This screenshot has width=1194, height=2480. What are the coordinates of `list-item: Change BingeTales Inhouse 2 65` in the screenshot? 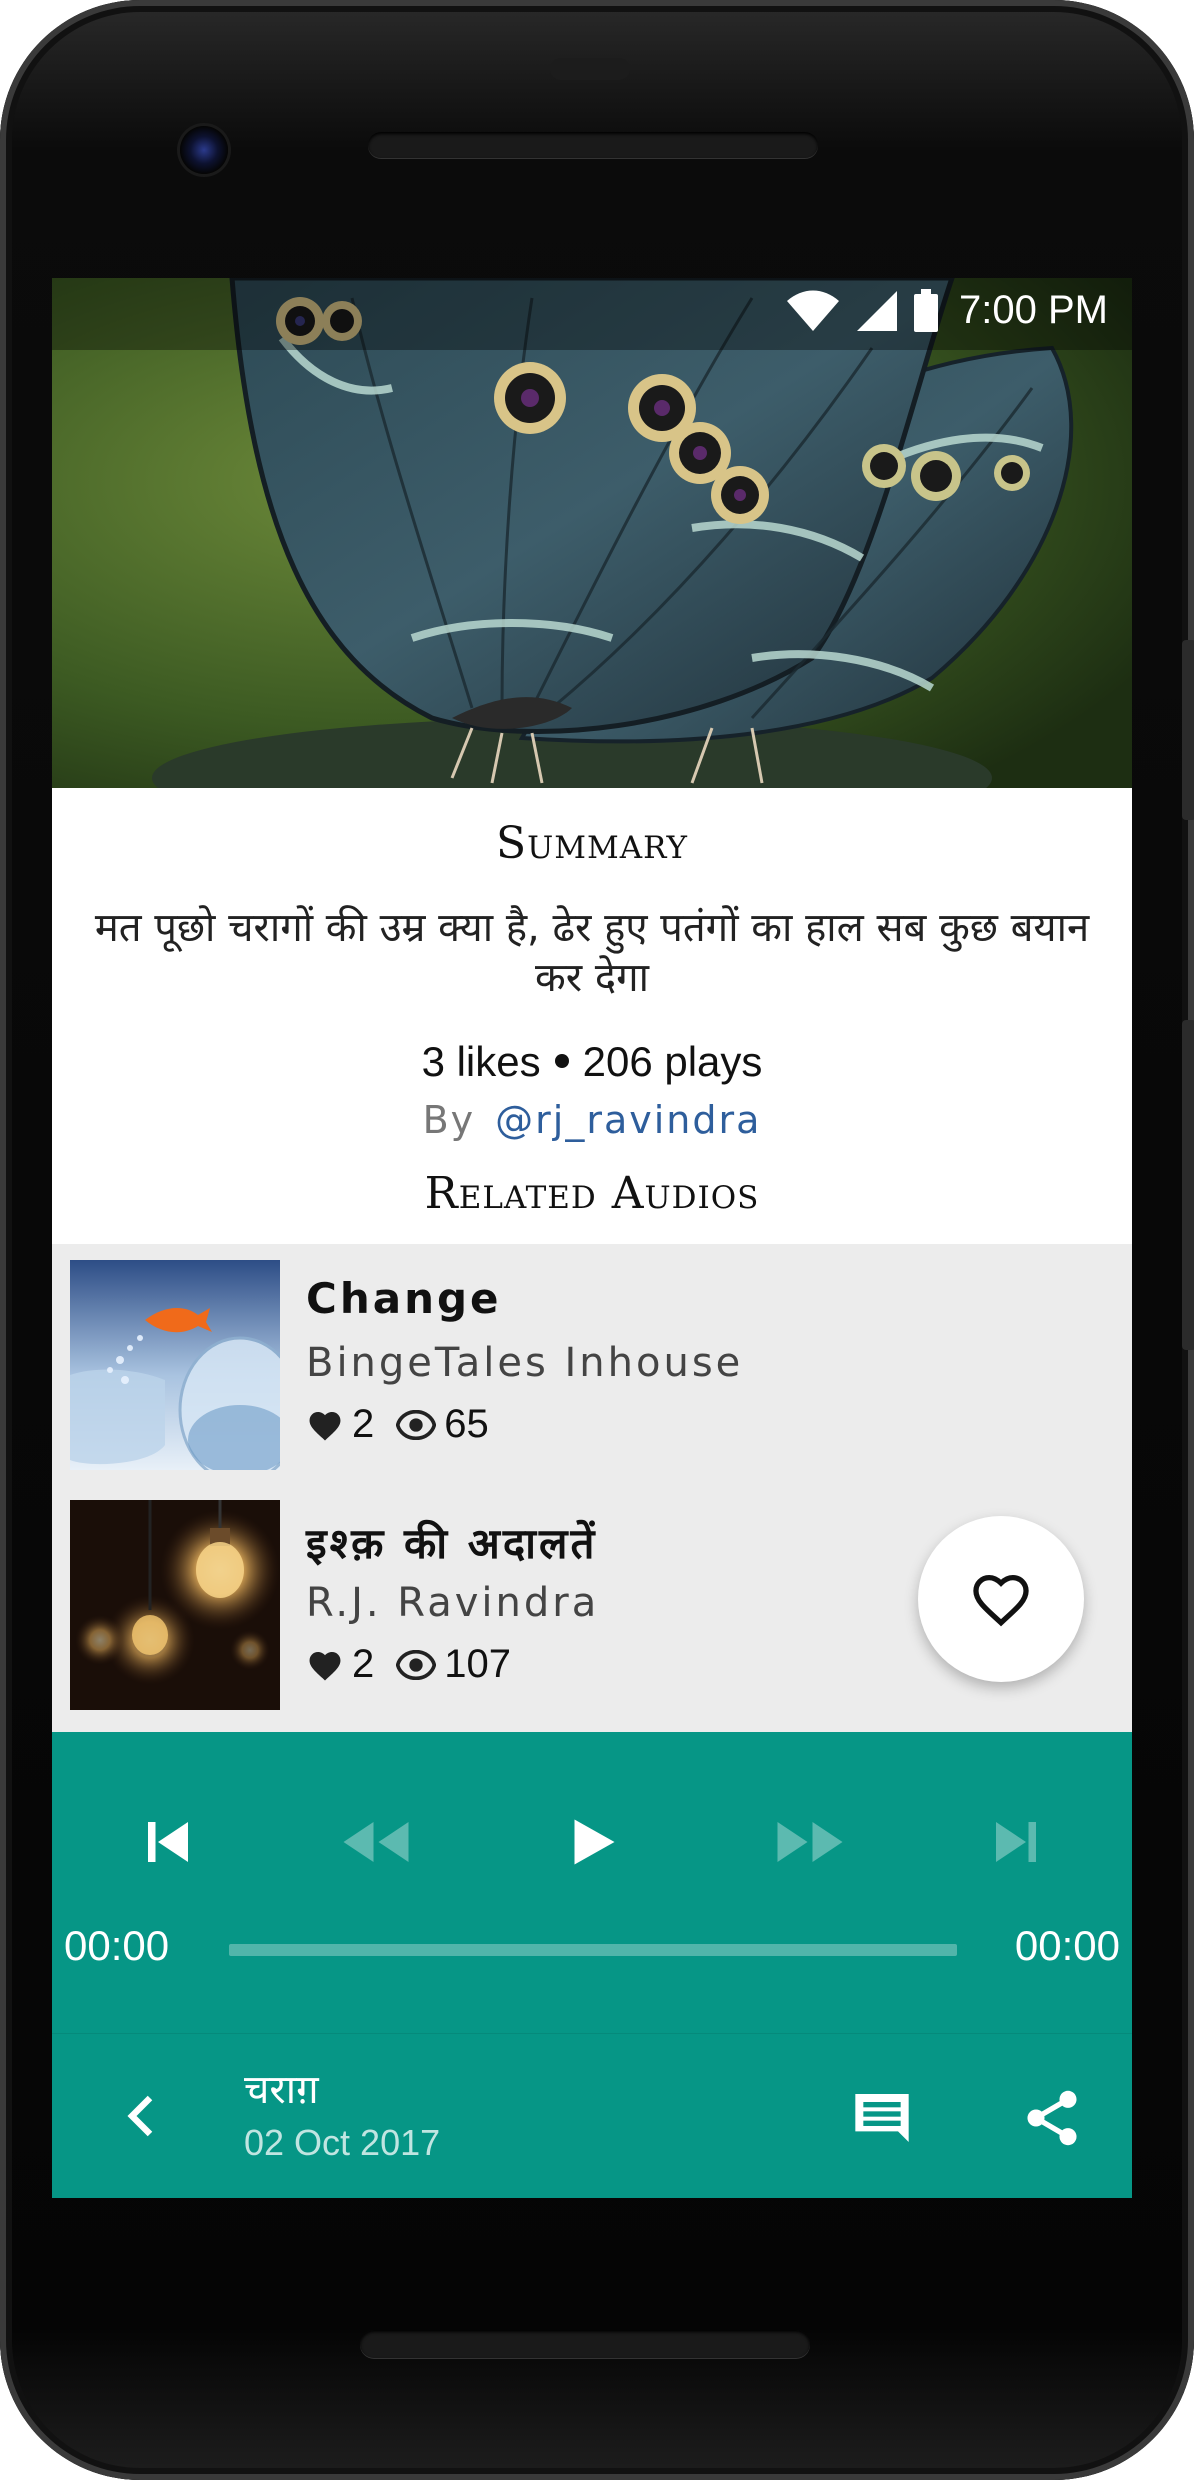 It's located at (590, 1365).